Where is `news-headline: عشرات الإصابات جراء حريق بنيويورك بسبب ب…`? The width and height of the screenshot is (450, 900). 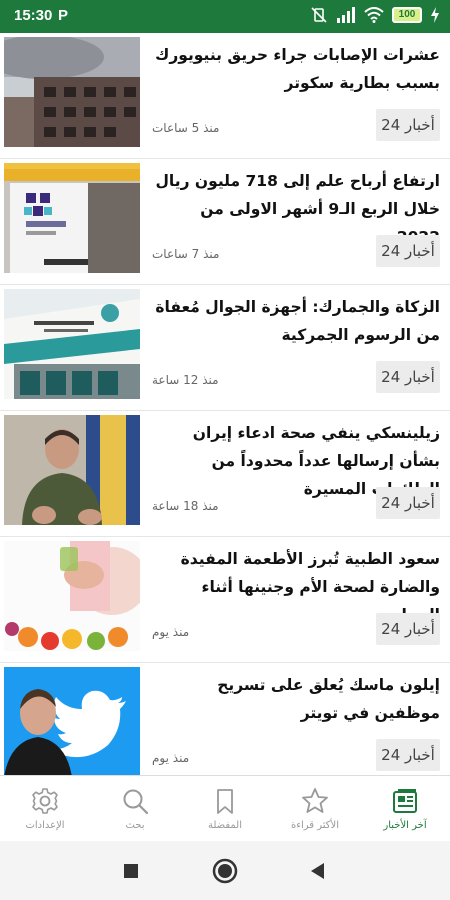
news-headline: عشرات الإصابات جراء حريق بنيويورك بسبب ب… is located at coordinates (297, 69).